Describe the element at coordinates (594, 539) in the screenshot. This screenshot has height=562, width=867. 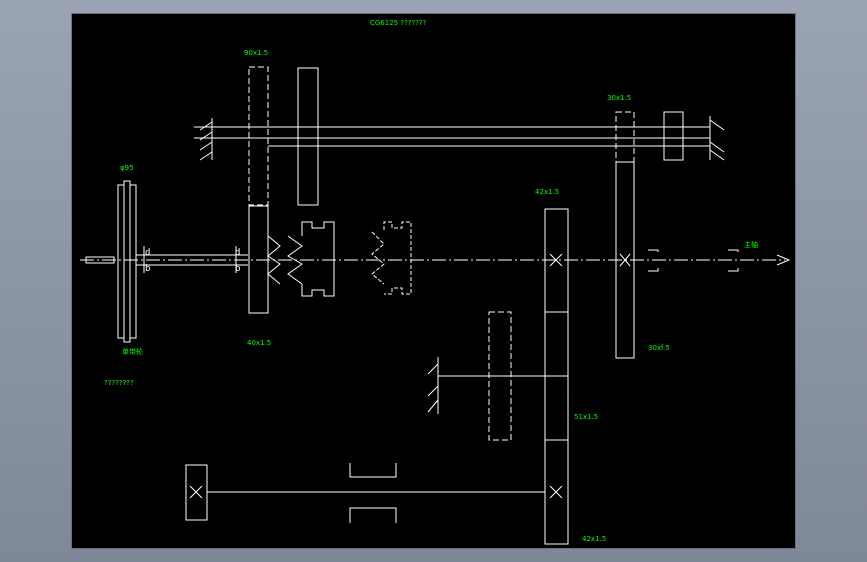
I see `label-gear-42-bottom: 42x1.5` at that location.